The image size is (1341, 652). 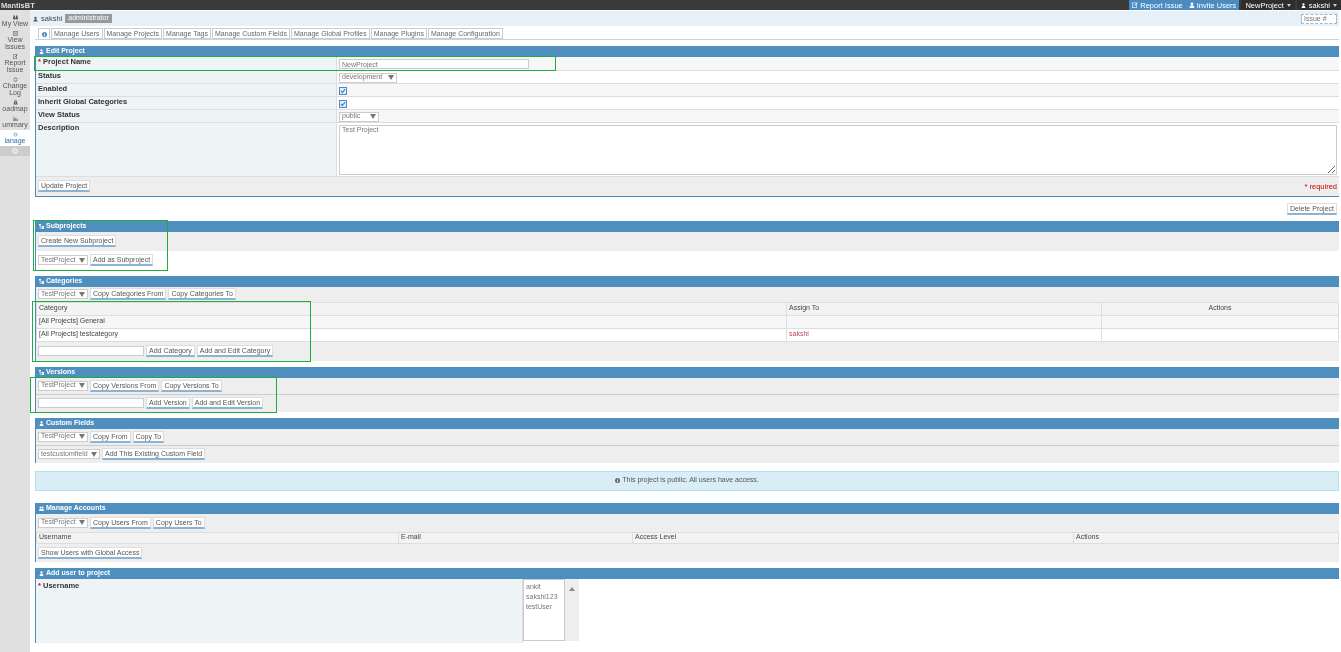 What do you see at coordinates (15, 33) in the screenshot?
I see `list-icon` at bounding box center [15, 33].